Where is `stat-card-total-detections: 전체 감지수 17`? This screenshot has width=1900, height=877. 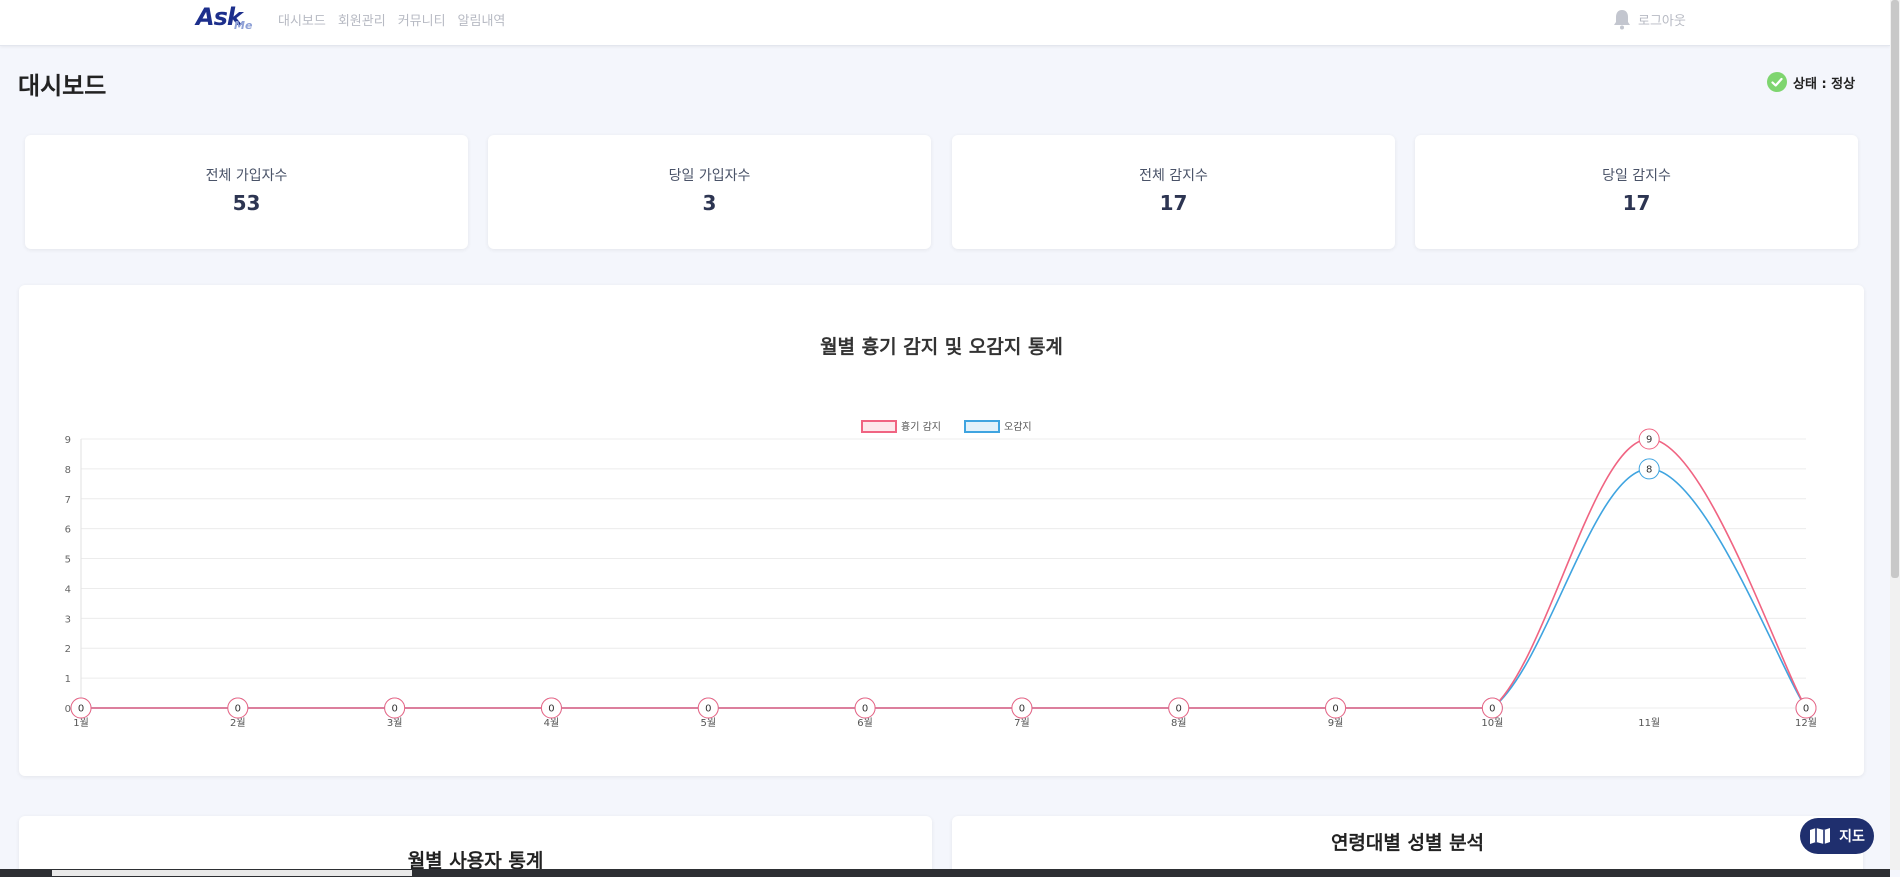
stat-card-total-detections: 전체 감지수 17 is located at coordinates (1173, 192).